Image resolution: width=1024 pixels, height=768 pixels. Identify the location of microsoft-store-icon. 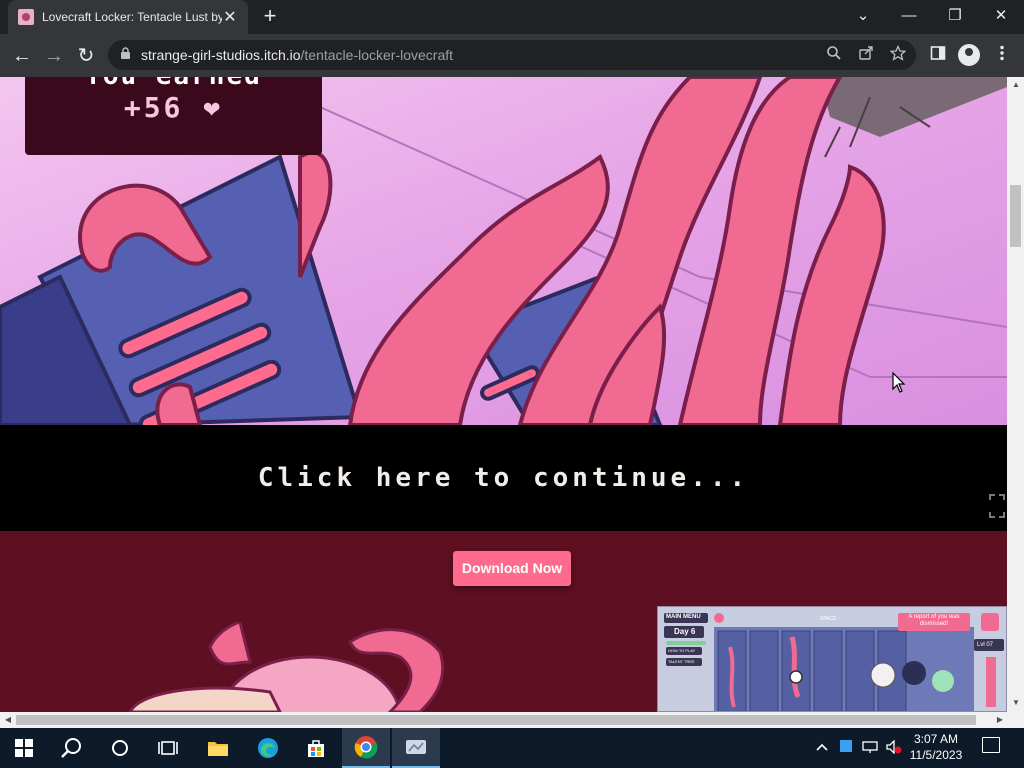
(316, 748).